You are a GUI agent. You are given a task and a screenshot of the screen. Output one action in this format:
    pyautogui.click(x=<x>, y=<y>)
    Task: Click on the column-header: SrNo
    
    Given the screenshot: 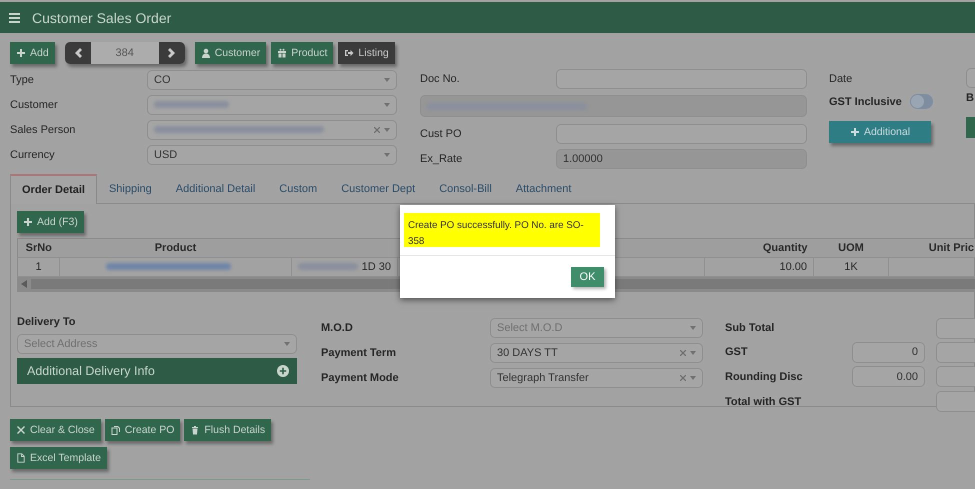 What is the action you would take?
    pyautogui.click(x=39, y=248)
    